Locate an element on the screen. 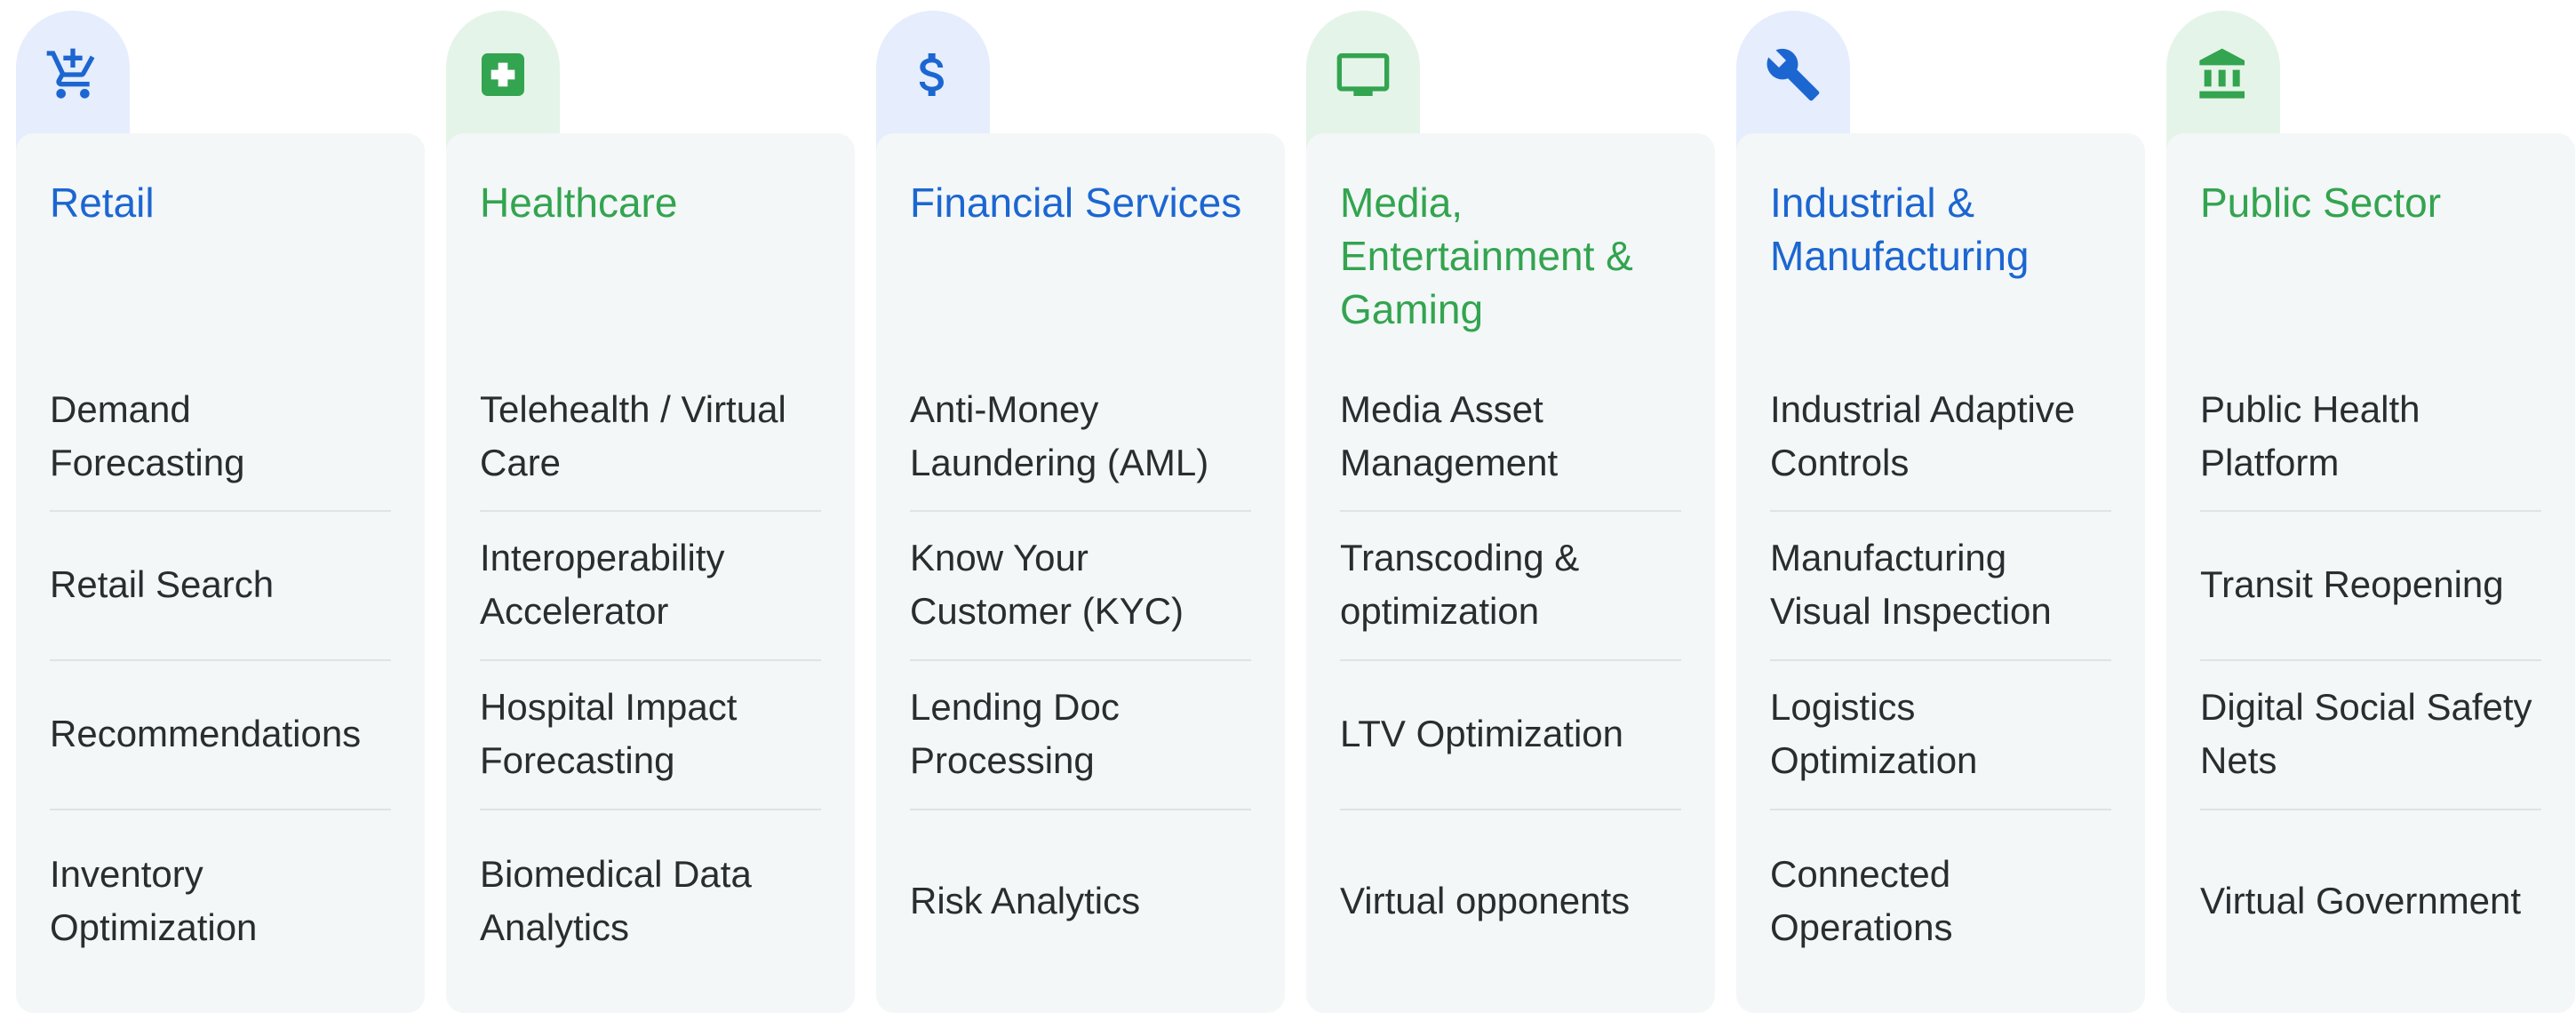  use-case-label: Lending Doc Processing is located at coordinates (1015, 733).